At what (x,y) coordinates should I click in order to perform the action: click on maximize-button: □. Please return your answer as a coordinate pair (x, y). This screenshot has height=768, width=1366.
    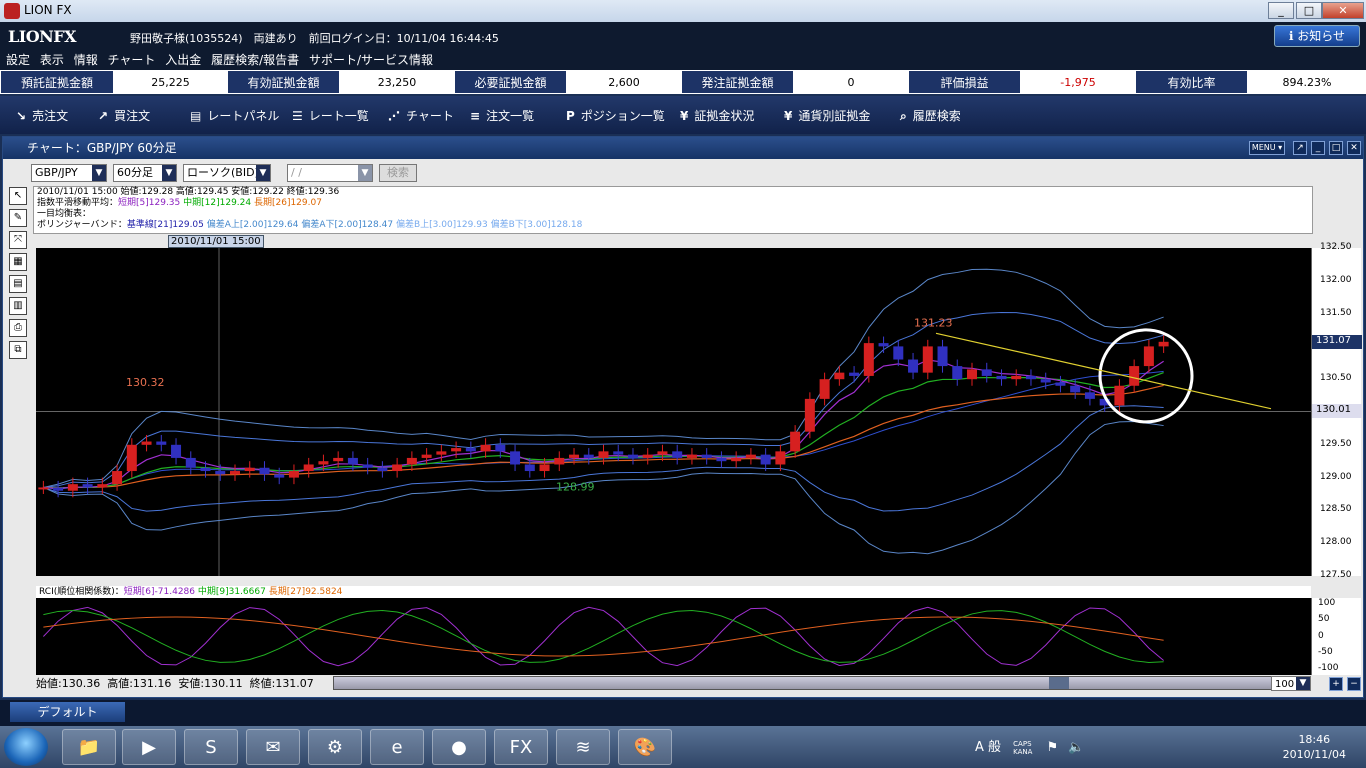
    Looking at the image, I should click on (1309, 10).